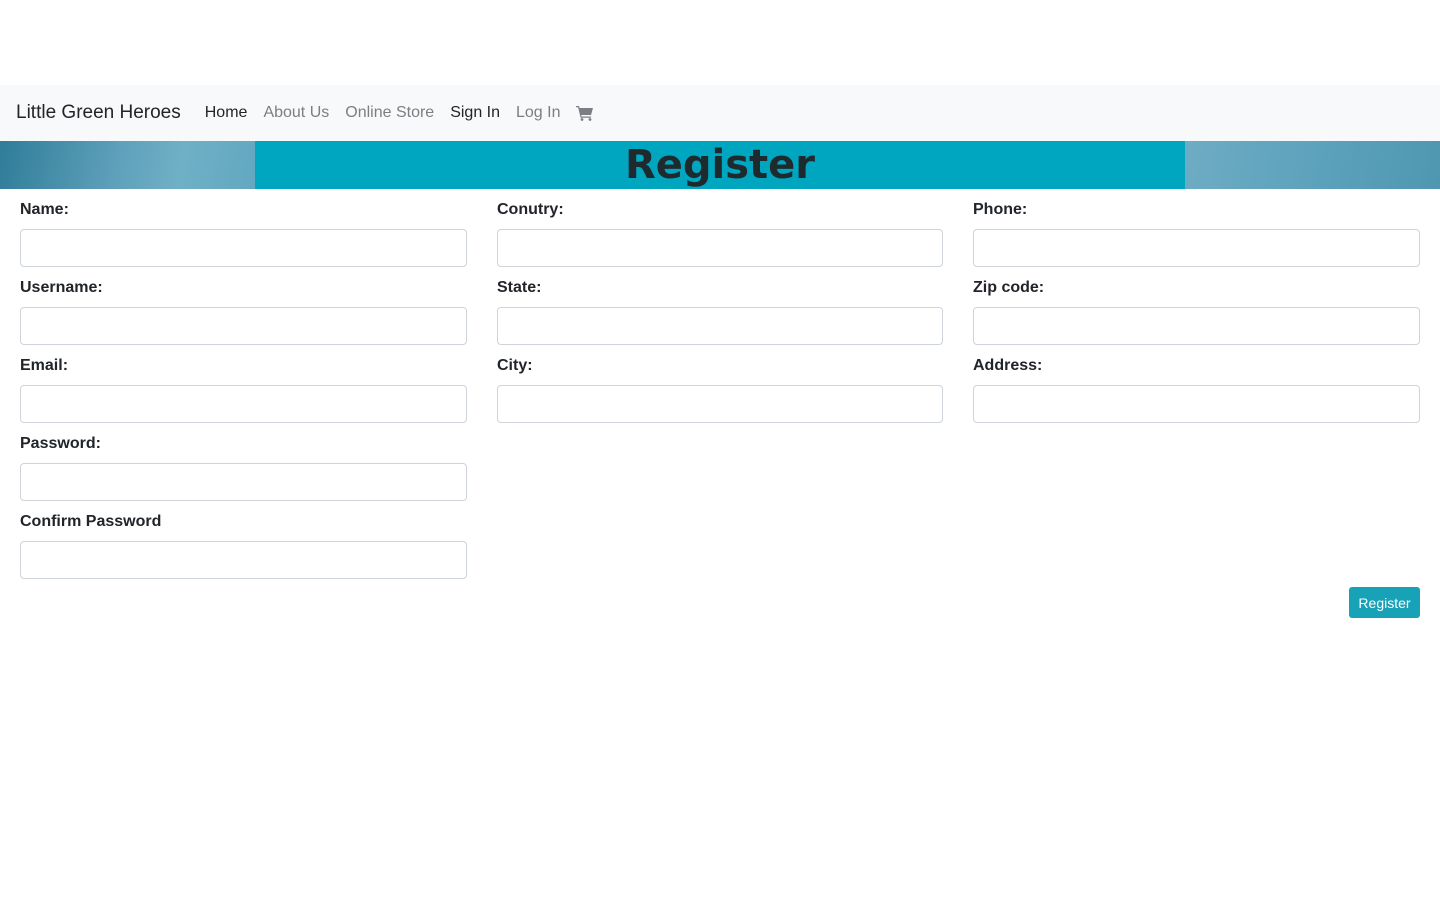 The image size is (1440, 900). What do you see at coordinates (127, 165) in the screenshot?
I see `banner-left-image` at bounding box center [127, 165].